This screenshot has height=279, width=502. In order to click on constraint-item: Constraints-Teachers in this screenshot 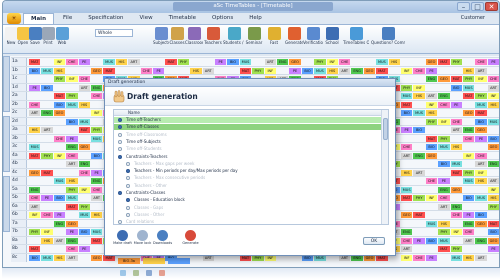, I will do `click(247, 157)`.